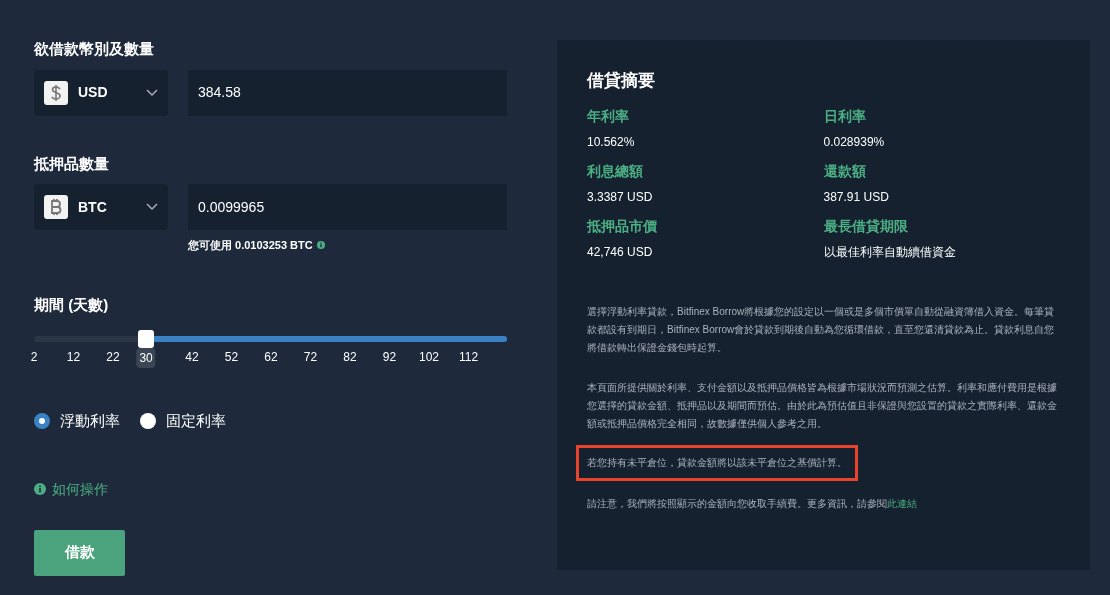 The height and width of the screenshot is (595, 1110). Describe the element at coordinates (429, 357) in the screenshot. I see `tick-label: 102` at that location.